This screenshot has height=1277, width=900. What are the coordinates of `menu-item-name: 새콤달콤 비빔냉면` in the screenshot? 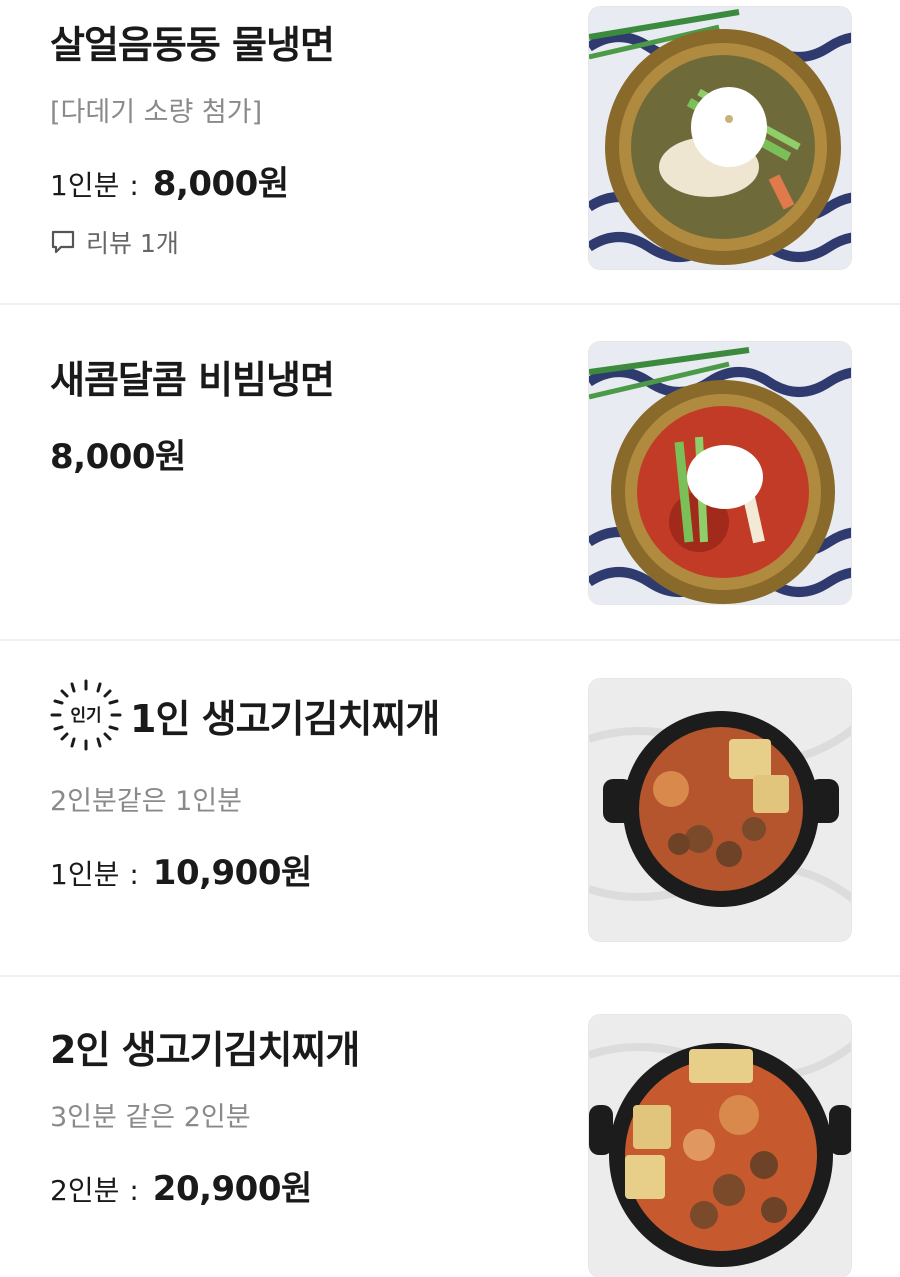 It's located at (192, 380).